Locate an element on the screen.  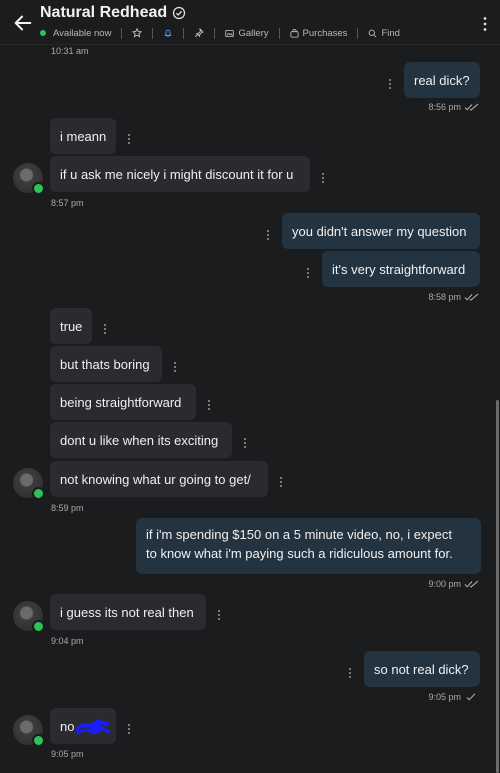
incoming-message: true is located at coordinates (71, 326).